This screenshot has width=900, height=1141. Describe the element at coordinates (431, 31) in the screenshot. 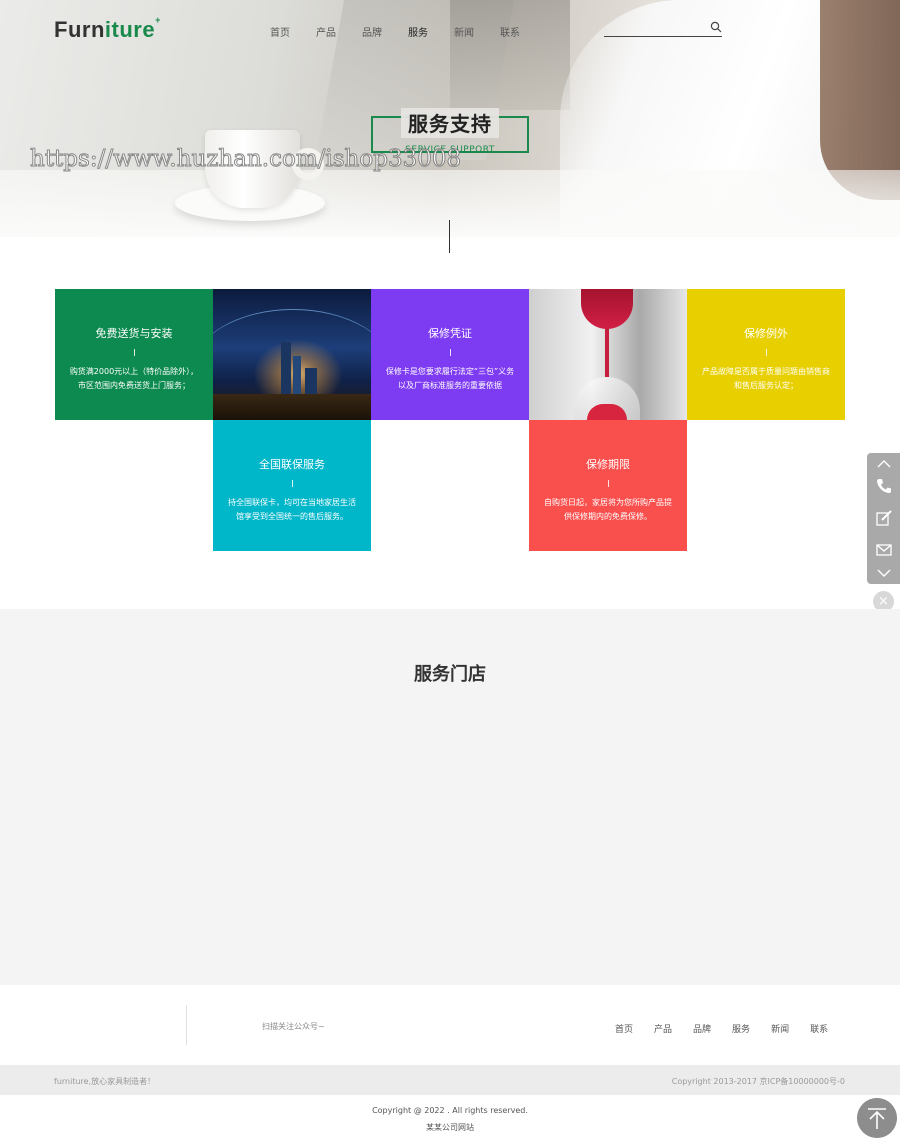

I see `nav-item-service: 服务` at that location.